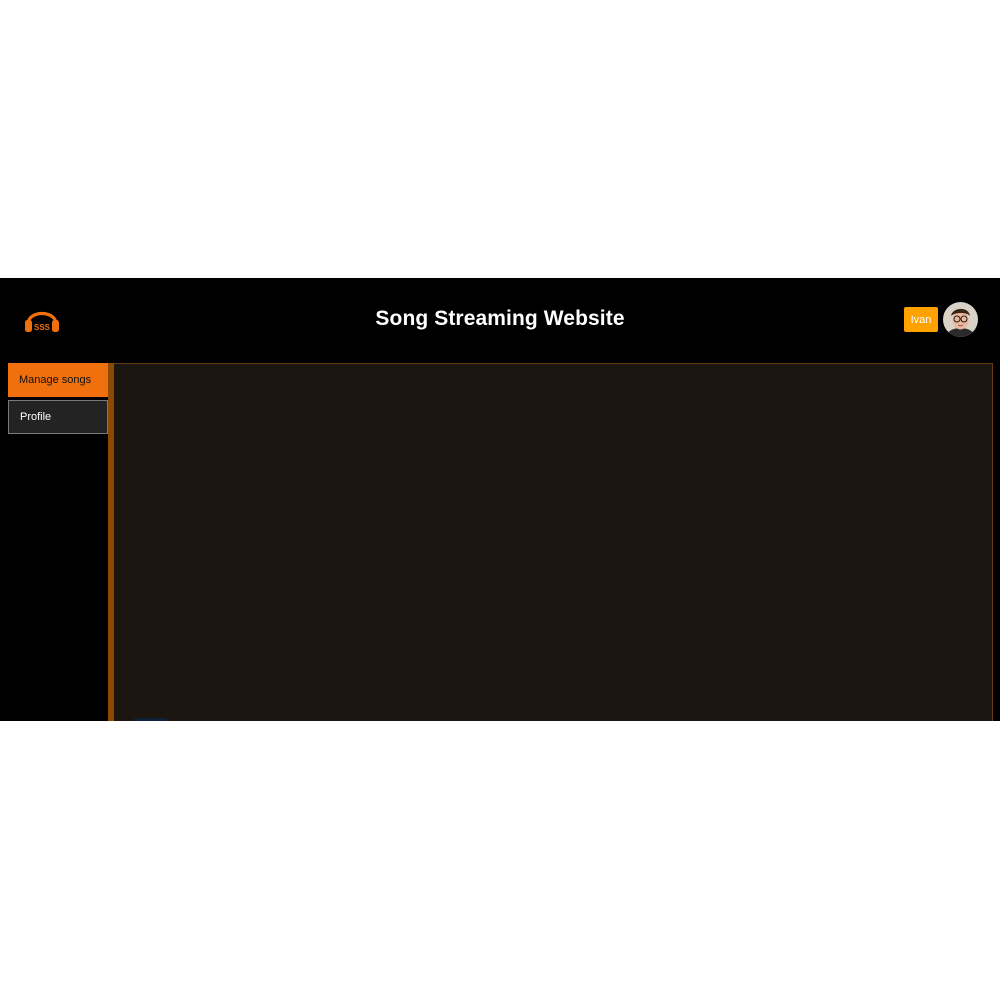 Image resolution: width=1000 pixels, height=1000 pixels. I want to click on sidebar-item-label: Profile, so click(36, 417).